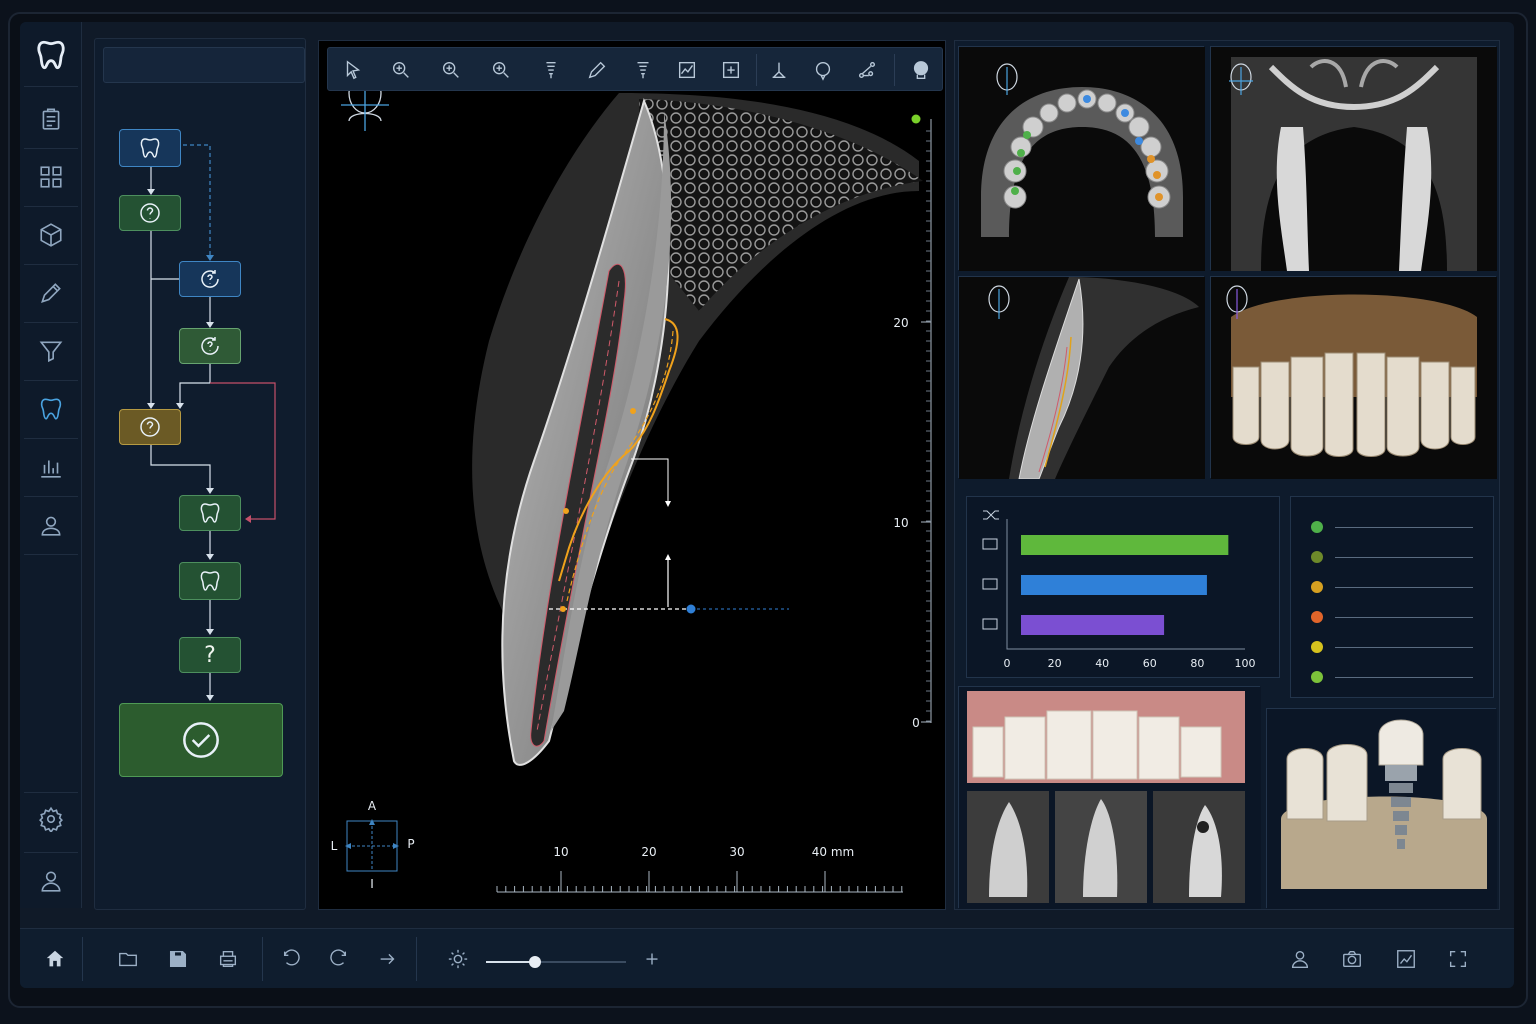 This screenshot has width=1536, height=1024. I want to click on export-image-icon, so click(1406, 959).